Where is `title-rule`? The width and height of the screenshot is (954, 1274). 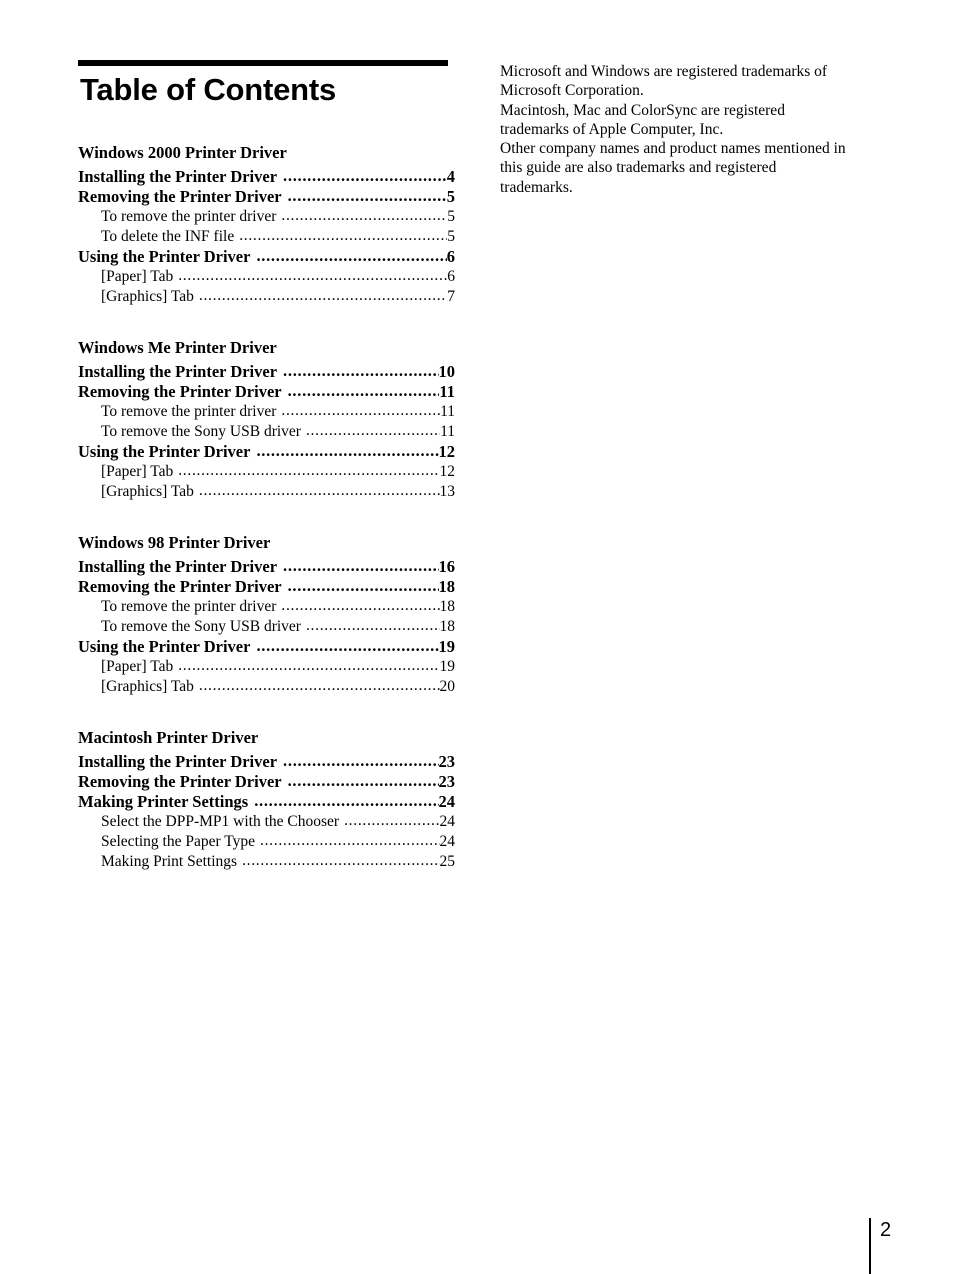
title-rule is located at coordinates (263, 63).